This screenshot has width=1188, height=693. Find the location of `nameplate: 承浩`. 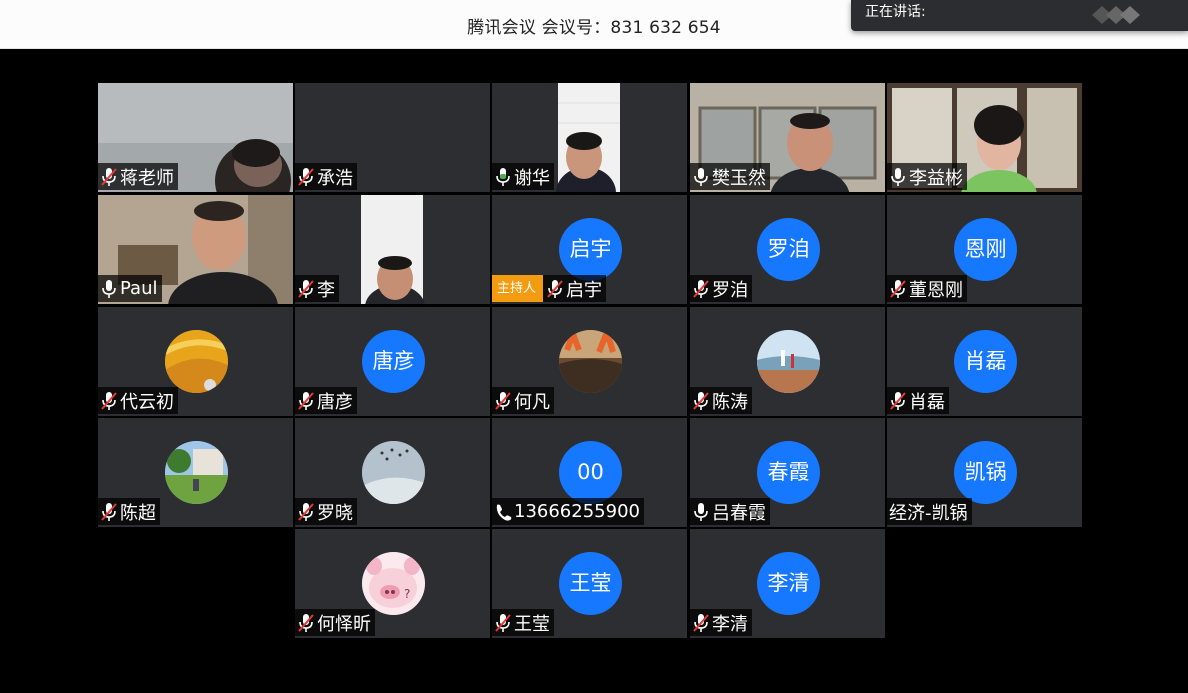

nameplate: 承浩 is located at coordinates (326, 176).